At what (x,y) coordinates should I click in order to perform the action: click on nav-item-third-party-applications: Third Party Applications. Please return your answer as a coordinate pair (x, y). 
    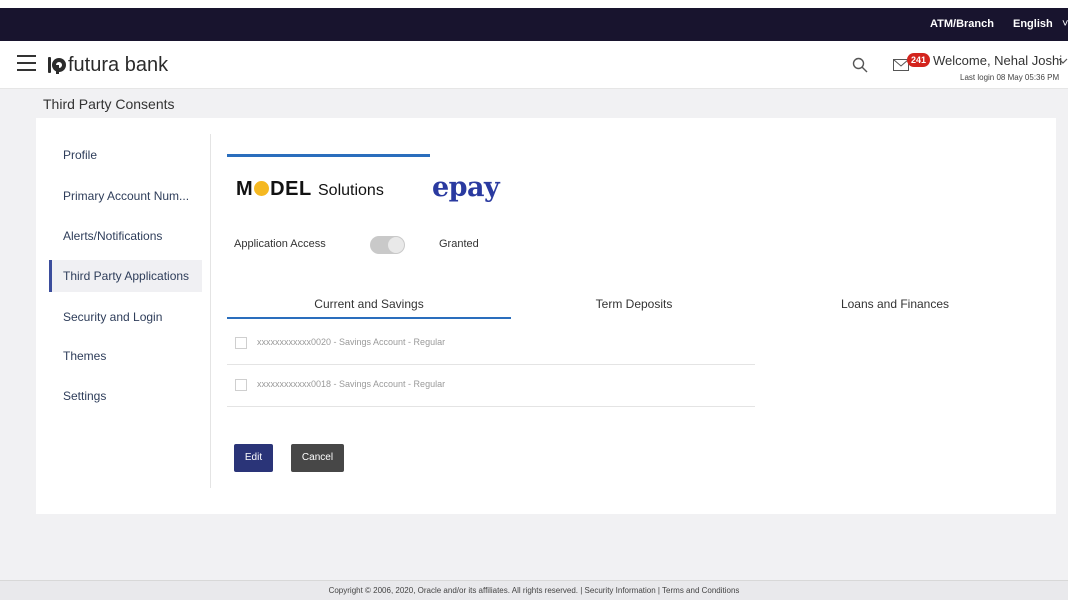
    Looking at the image, I should click on (125, 276).